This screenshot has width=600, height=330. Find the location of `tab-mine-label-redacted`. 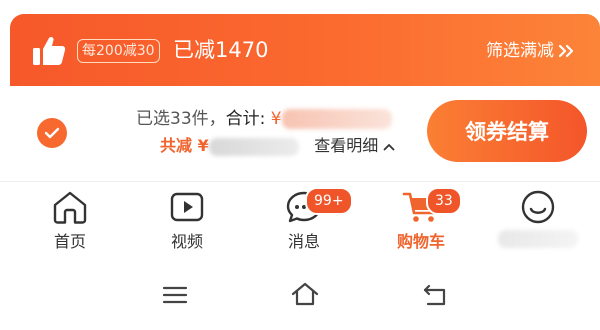

tab-mine-label-redacted is located at coordinates (538, 239).